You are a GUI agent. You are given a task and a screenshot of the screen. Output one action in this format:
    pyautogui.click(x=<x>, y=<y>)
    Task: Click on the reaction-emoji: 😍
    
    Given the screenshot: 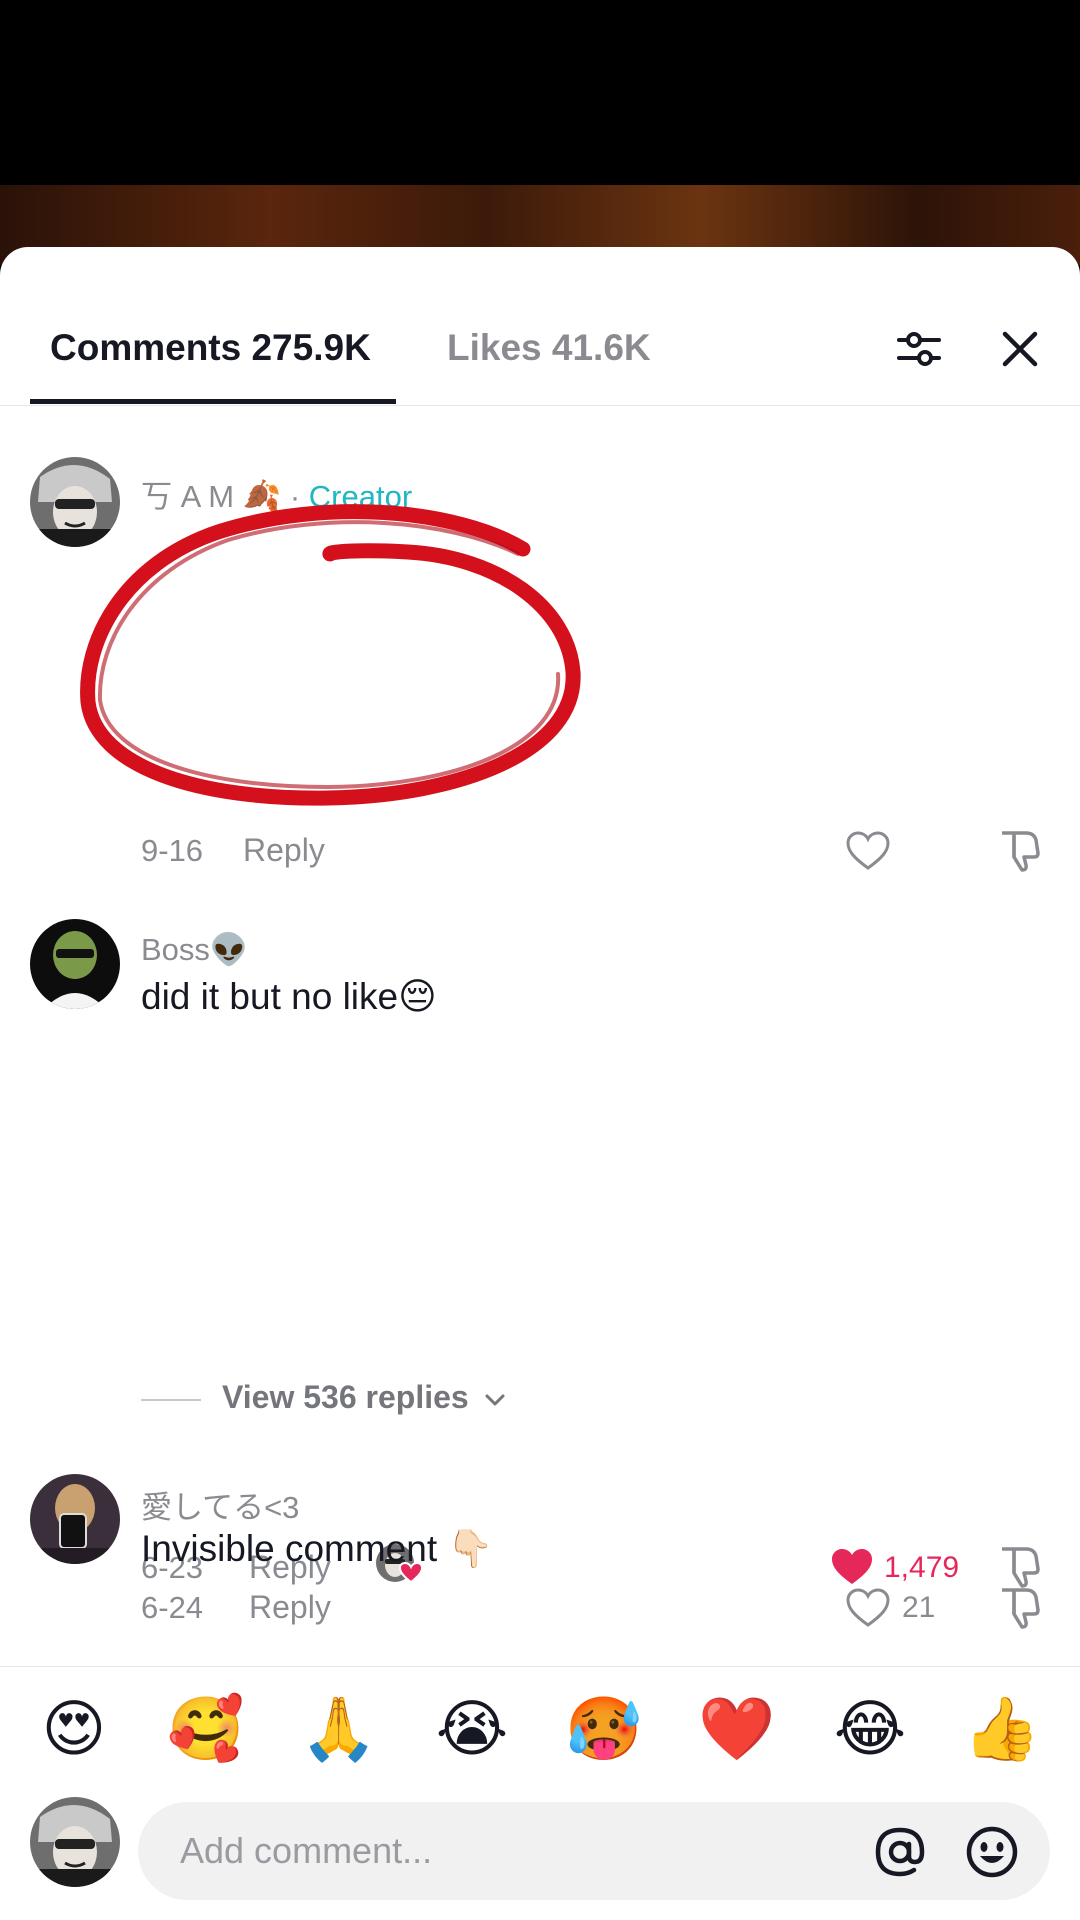 What is the action you would take?
    pyautogui.click(x=74, y=1730)
    